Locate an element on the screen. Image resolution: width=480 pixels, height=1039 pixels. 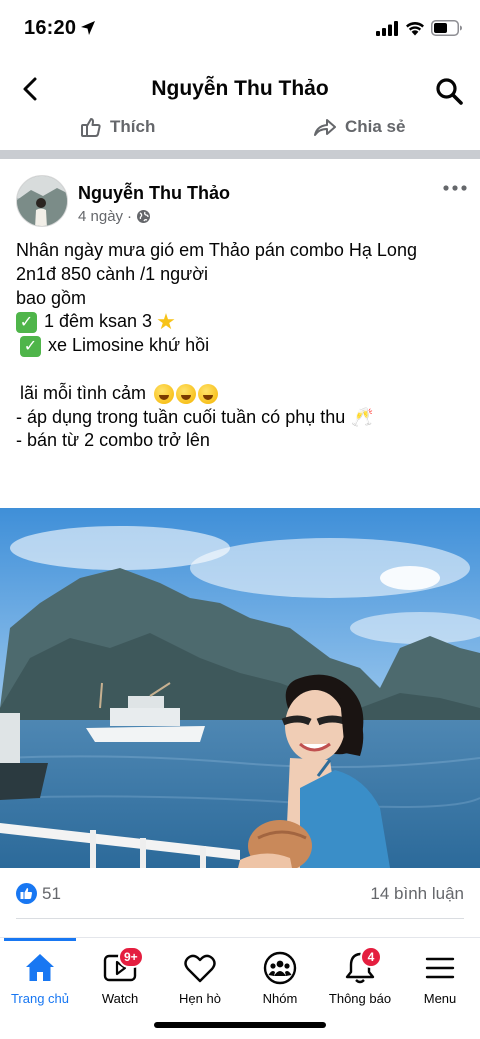
search-icon is located at coordinates (449, 91).